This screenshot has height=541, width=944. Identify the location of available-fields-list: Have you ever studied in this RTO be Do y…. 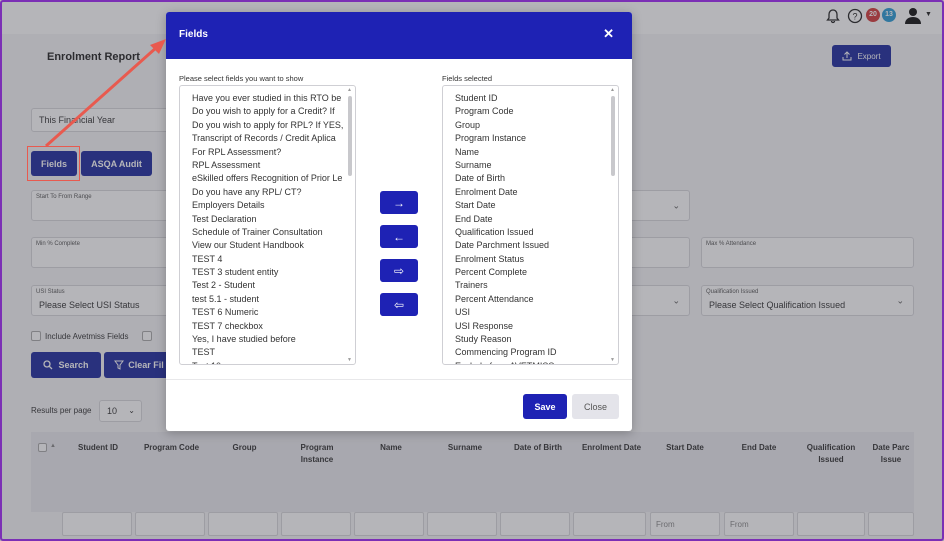
(267, 225).